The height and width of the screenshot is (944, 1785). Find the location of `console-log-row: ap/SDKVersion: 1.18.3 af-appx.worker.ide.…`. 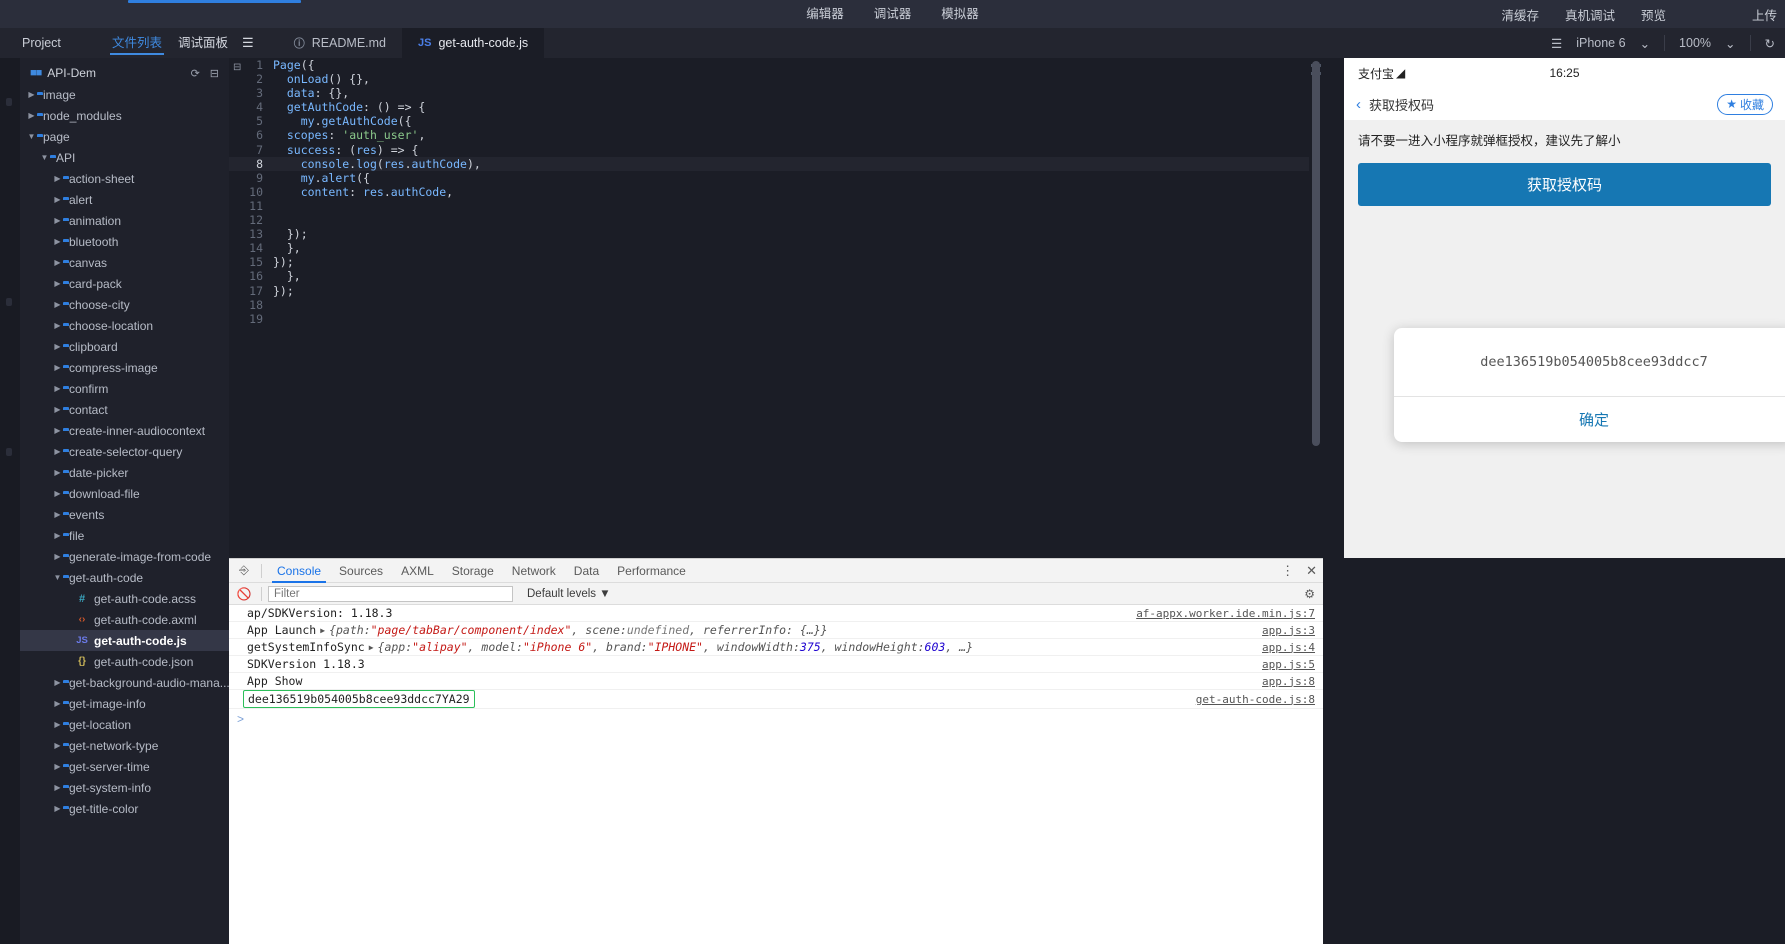

console-log-row: ap/SDKVersion: 1.18.3 af-appx.worker.ide.… is located at coordinates (776, 613).